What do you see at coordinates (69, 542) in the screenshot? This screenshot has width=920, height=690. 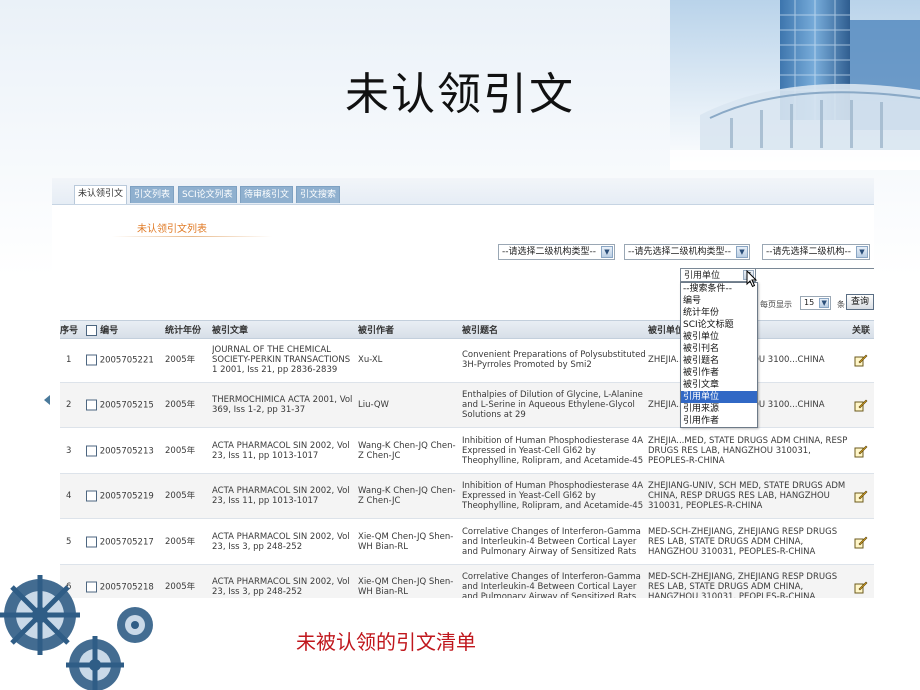 I see `row-index: 5` at bounding box center [69, 542].